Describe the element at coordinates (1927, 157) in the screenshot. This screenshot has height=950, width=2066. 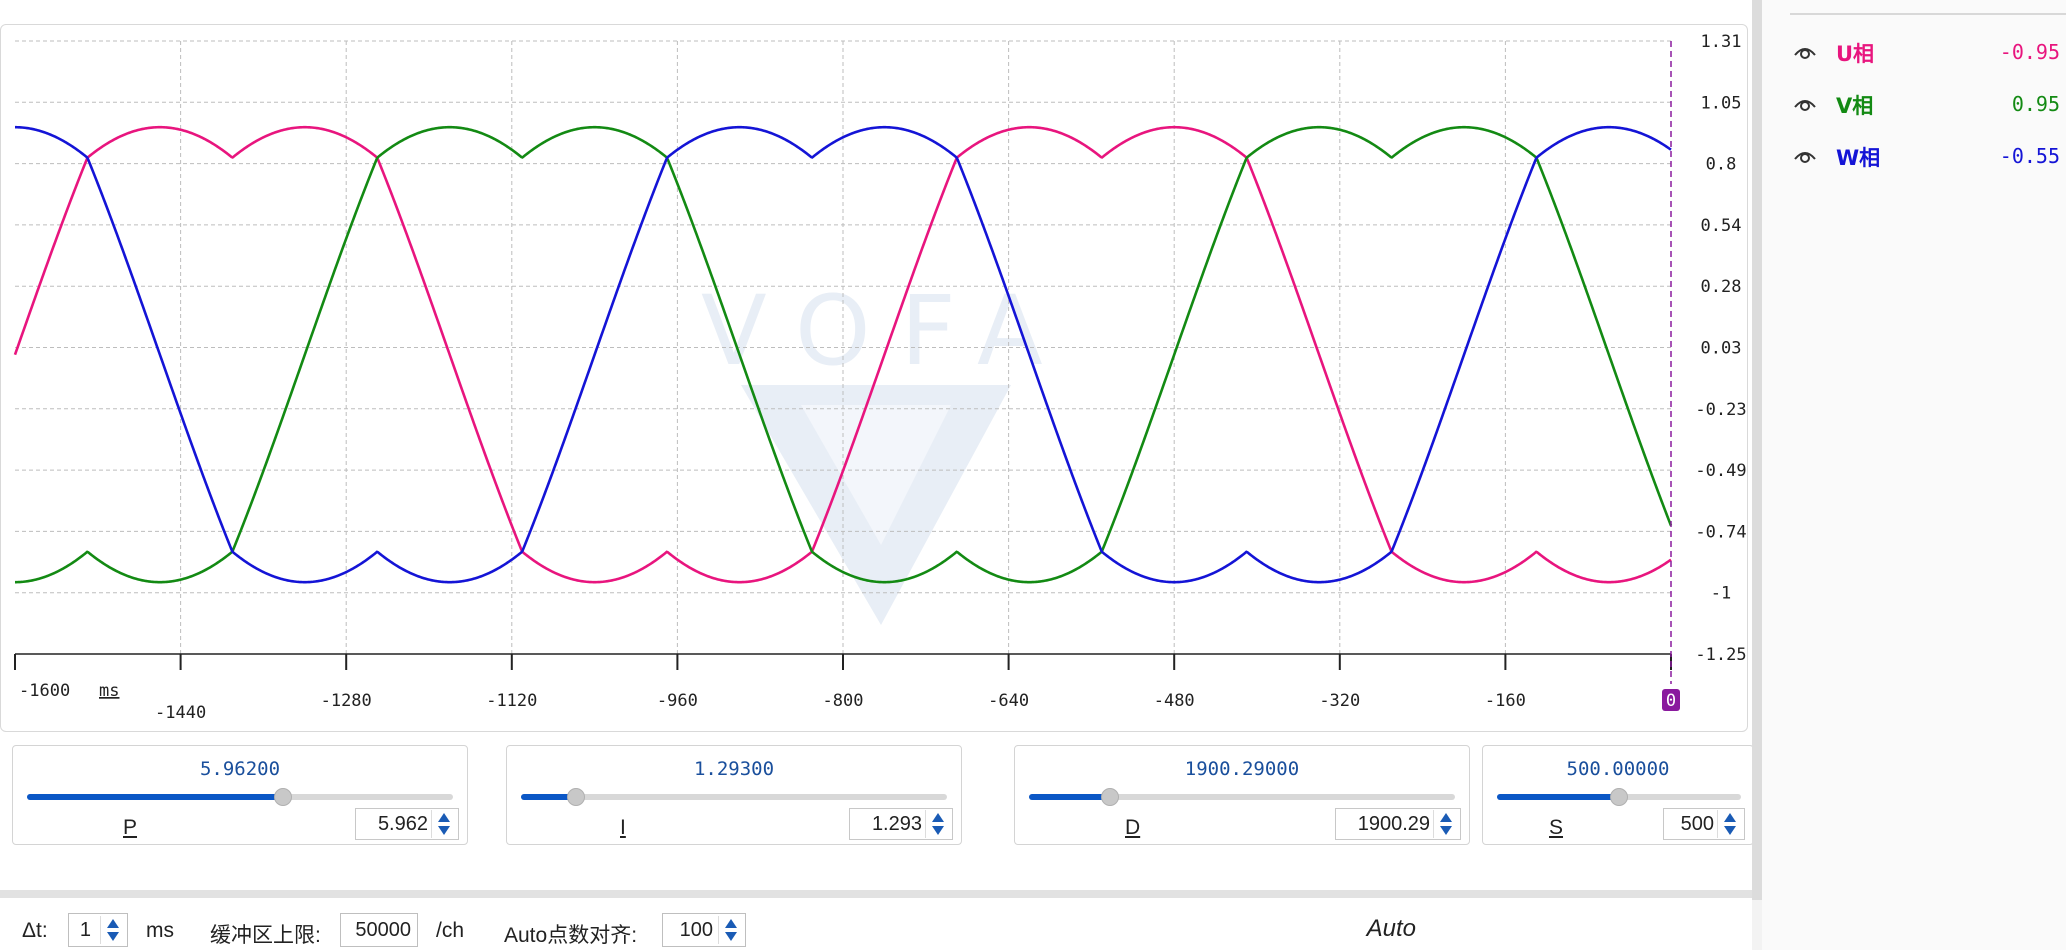
I see `legend-row-w: W相 -0.55` at that location.